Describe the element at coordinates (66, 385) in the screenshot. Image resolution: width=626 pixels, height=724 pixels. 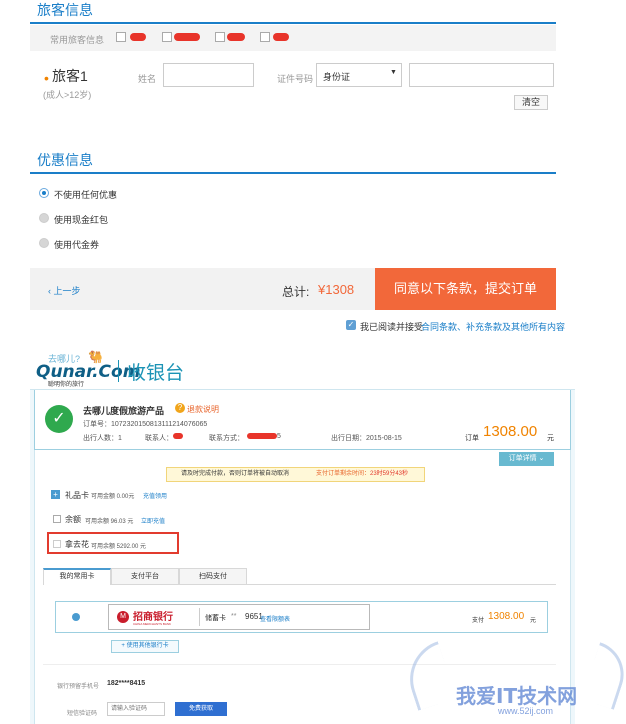
I see `brand-slogan: 聪明你的旅行` at that location.